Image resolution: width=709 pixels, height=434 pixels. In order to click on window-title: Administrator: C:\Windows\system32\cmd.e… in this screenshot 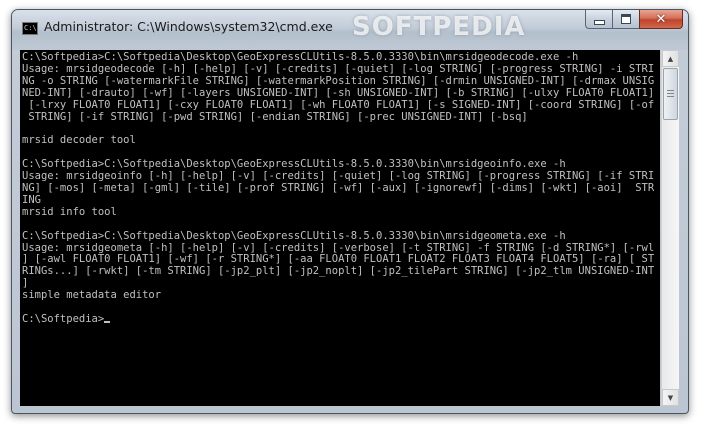, I will do `click(188, 26)`.